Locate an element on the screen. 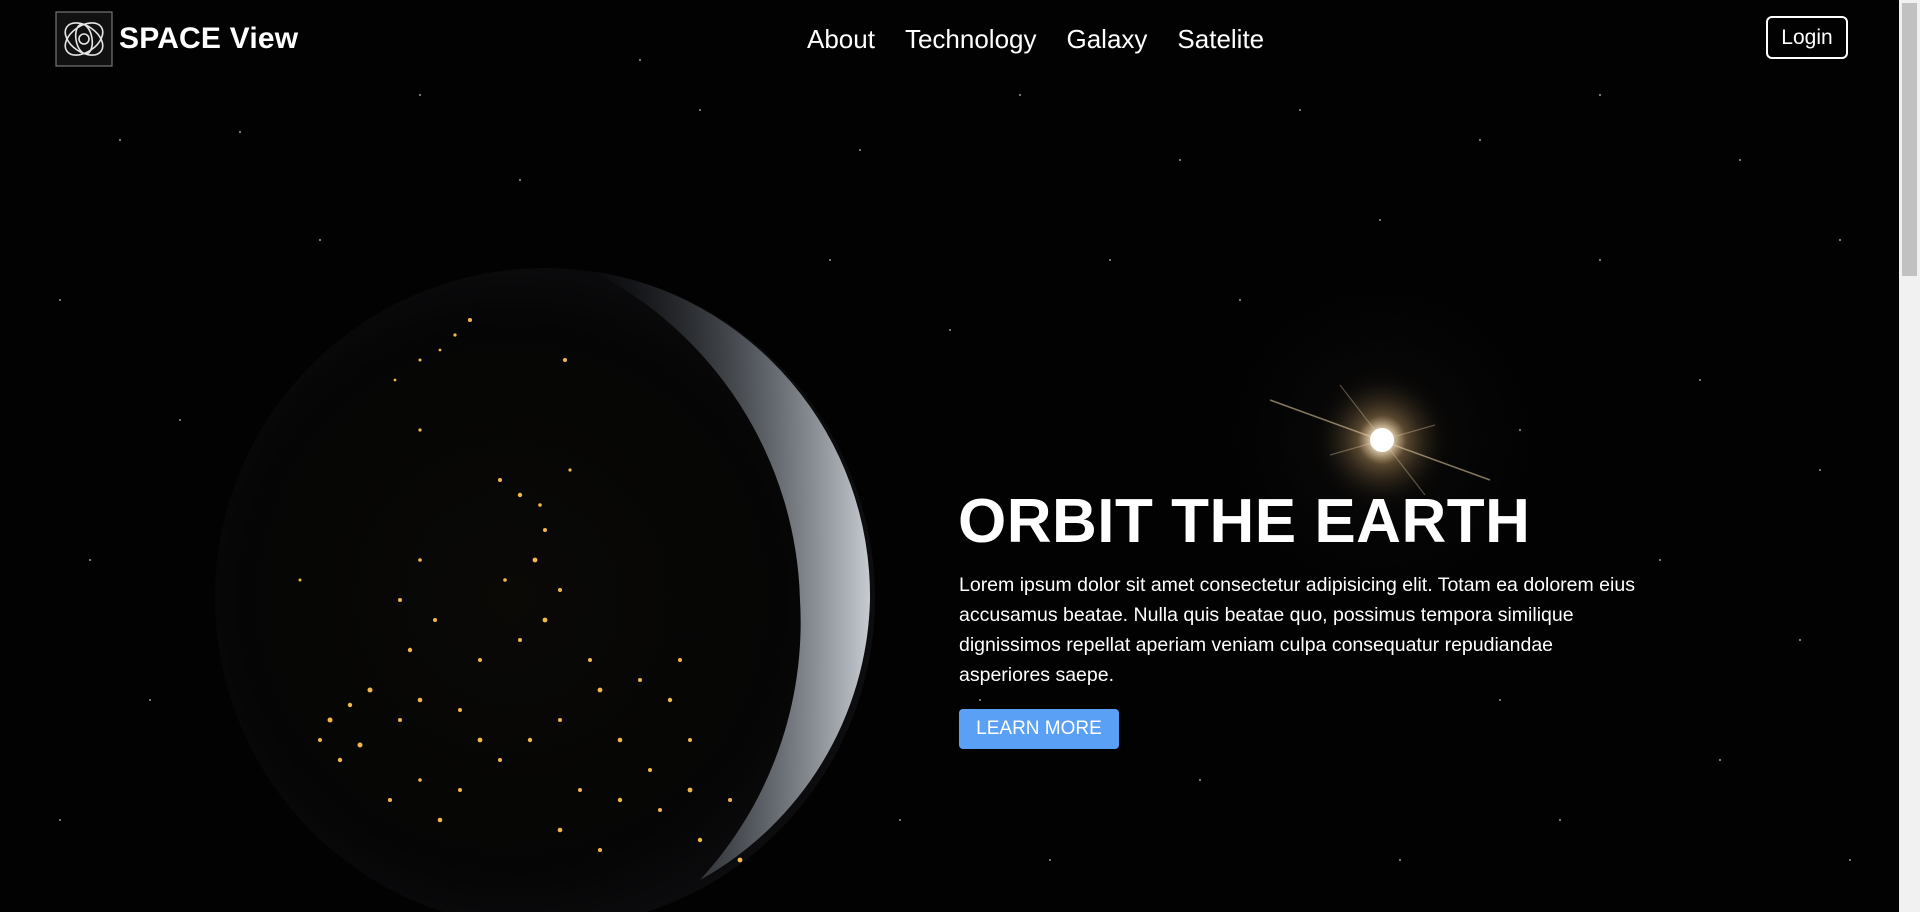  swirl-logo-icon is located at coordinates (84, 39).